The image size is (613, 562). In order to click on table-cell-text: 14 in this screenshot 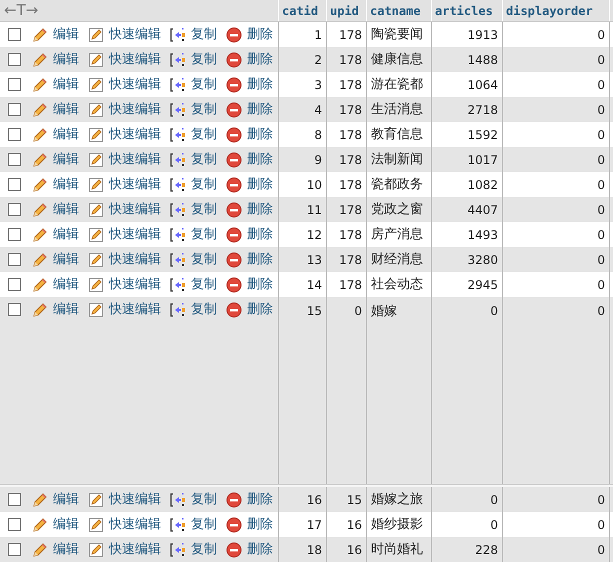, I will do `click(314, 285)`.